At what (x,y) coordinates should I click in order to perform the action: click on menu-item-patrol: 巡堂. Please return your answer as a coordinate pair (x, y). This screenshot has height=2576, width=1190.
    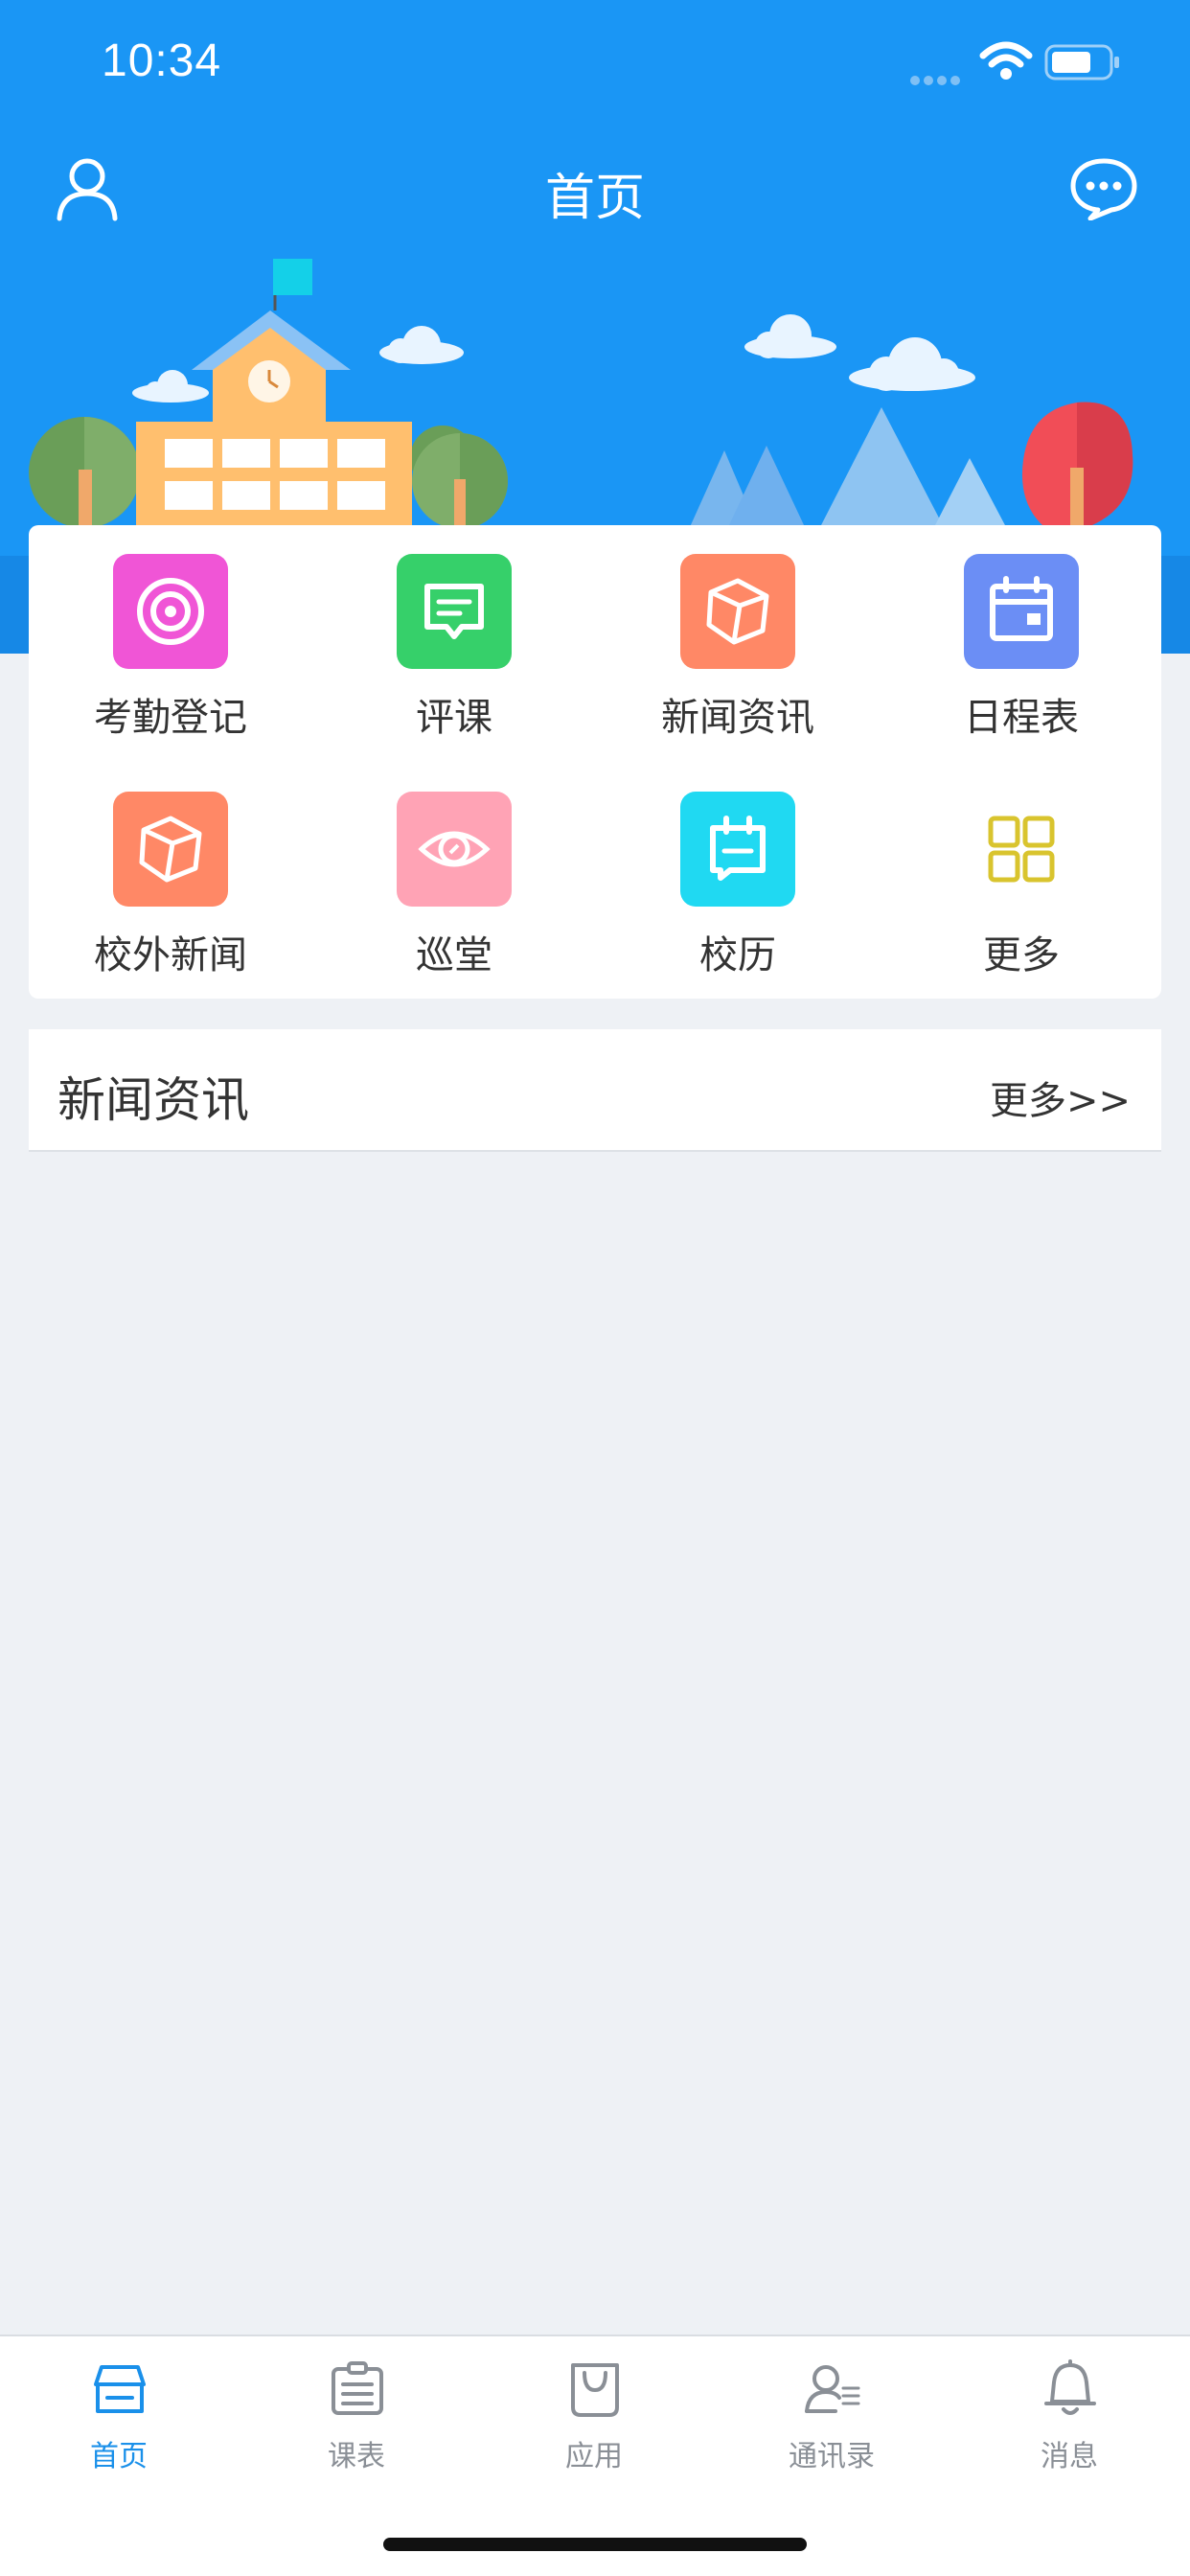
    Looking at the image, I should click on (454, 878).